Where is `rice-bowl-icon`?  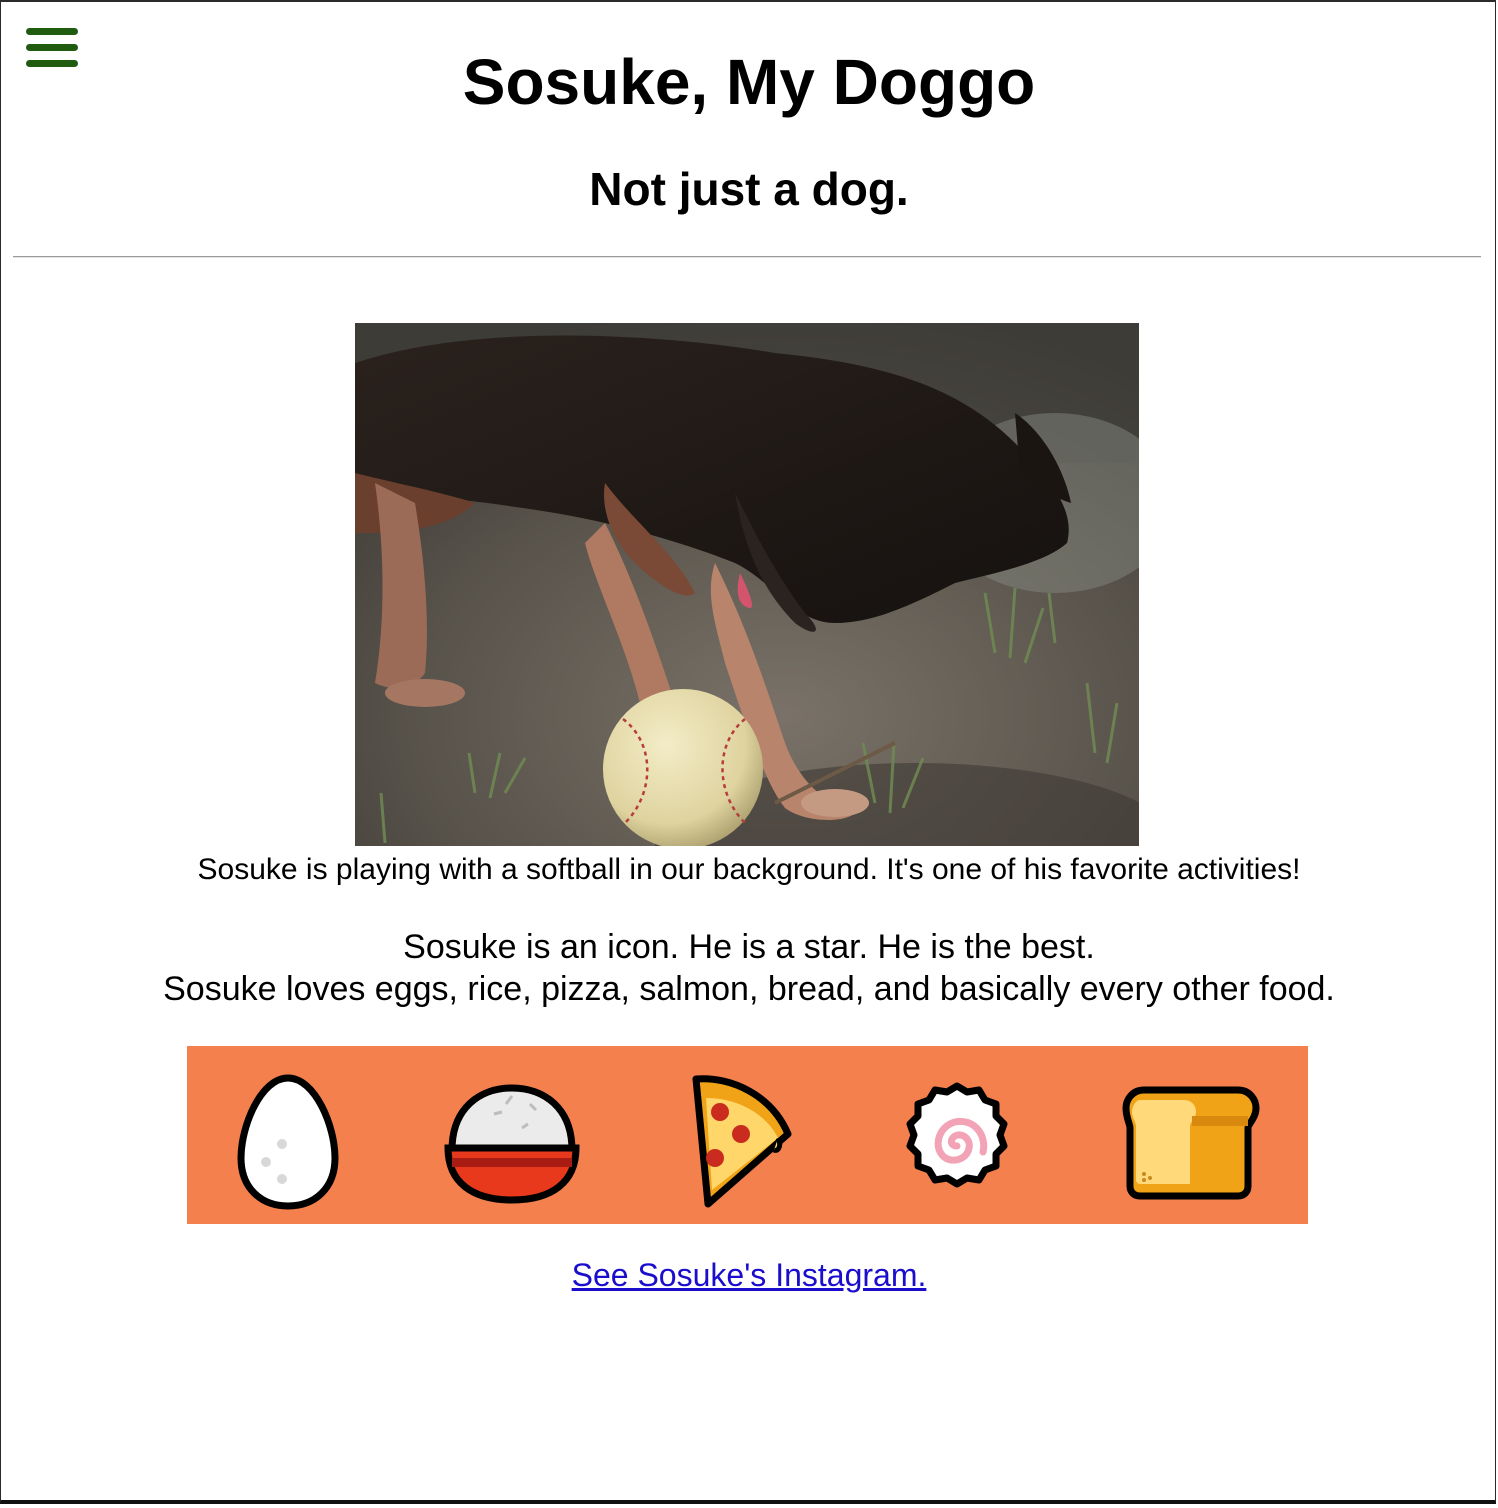 rice-bowl-icon is located at coordinates (512, 1144).